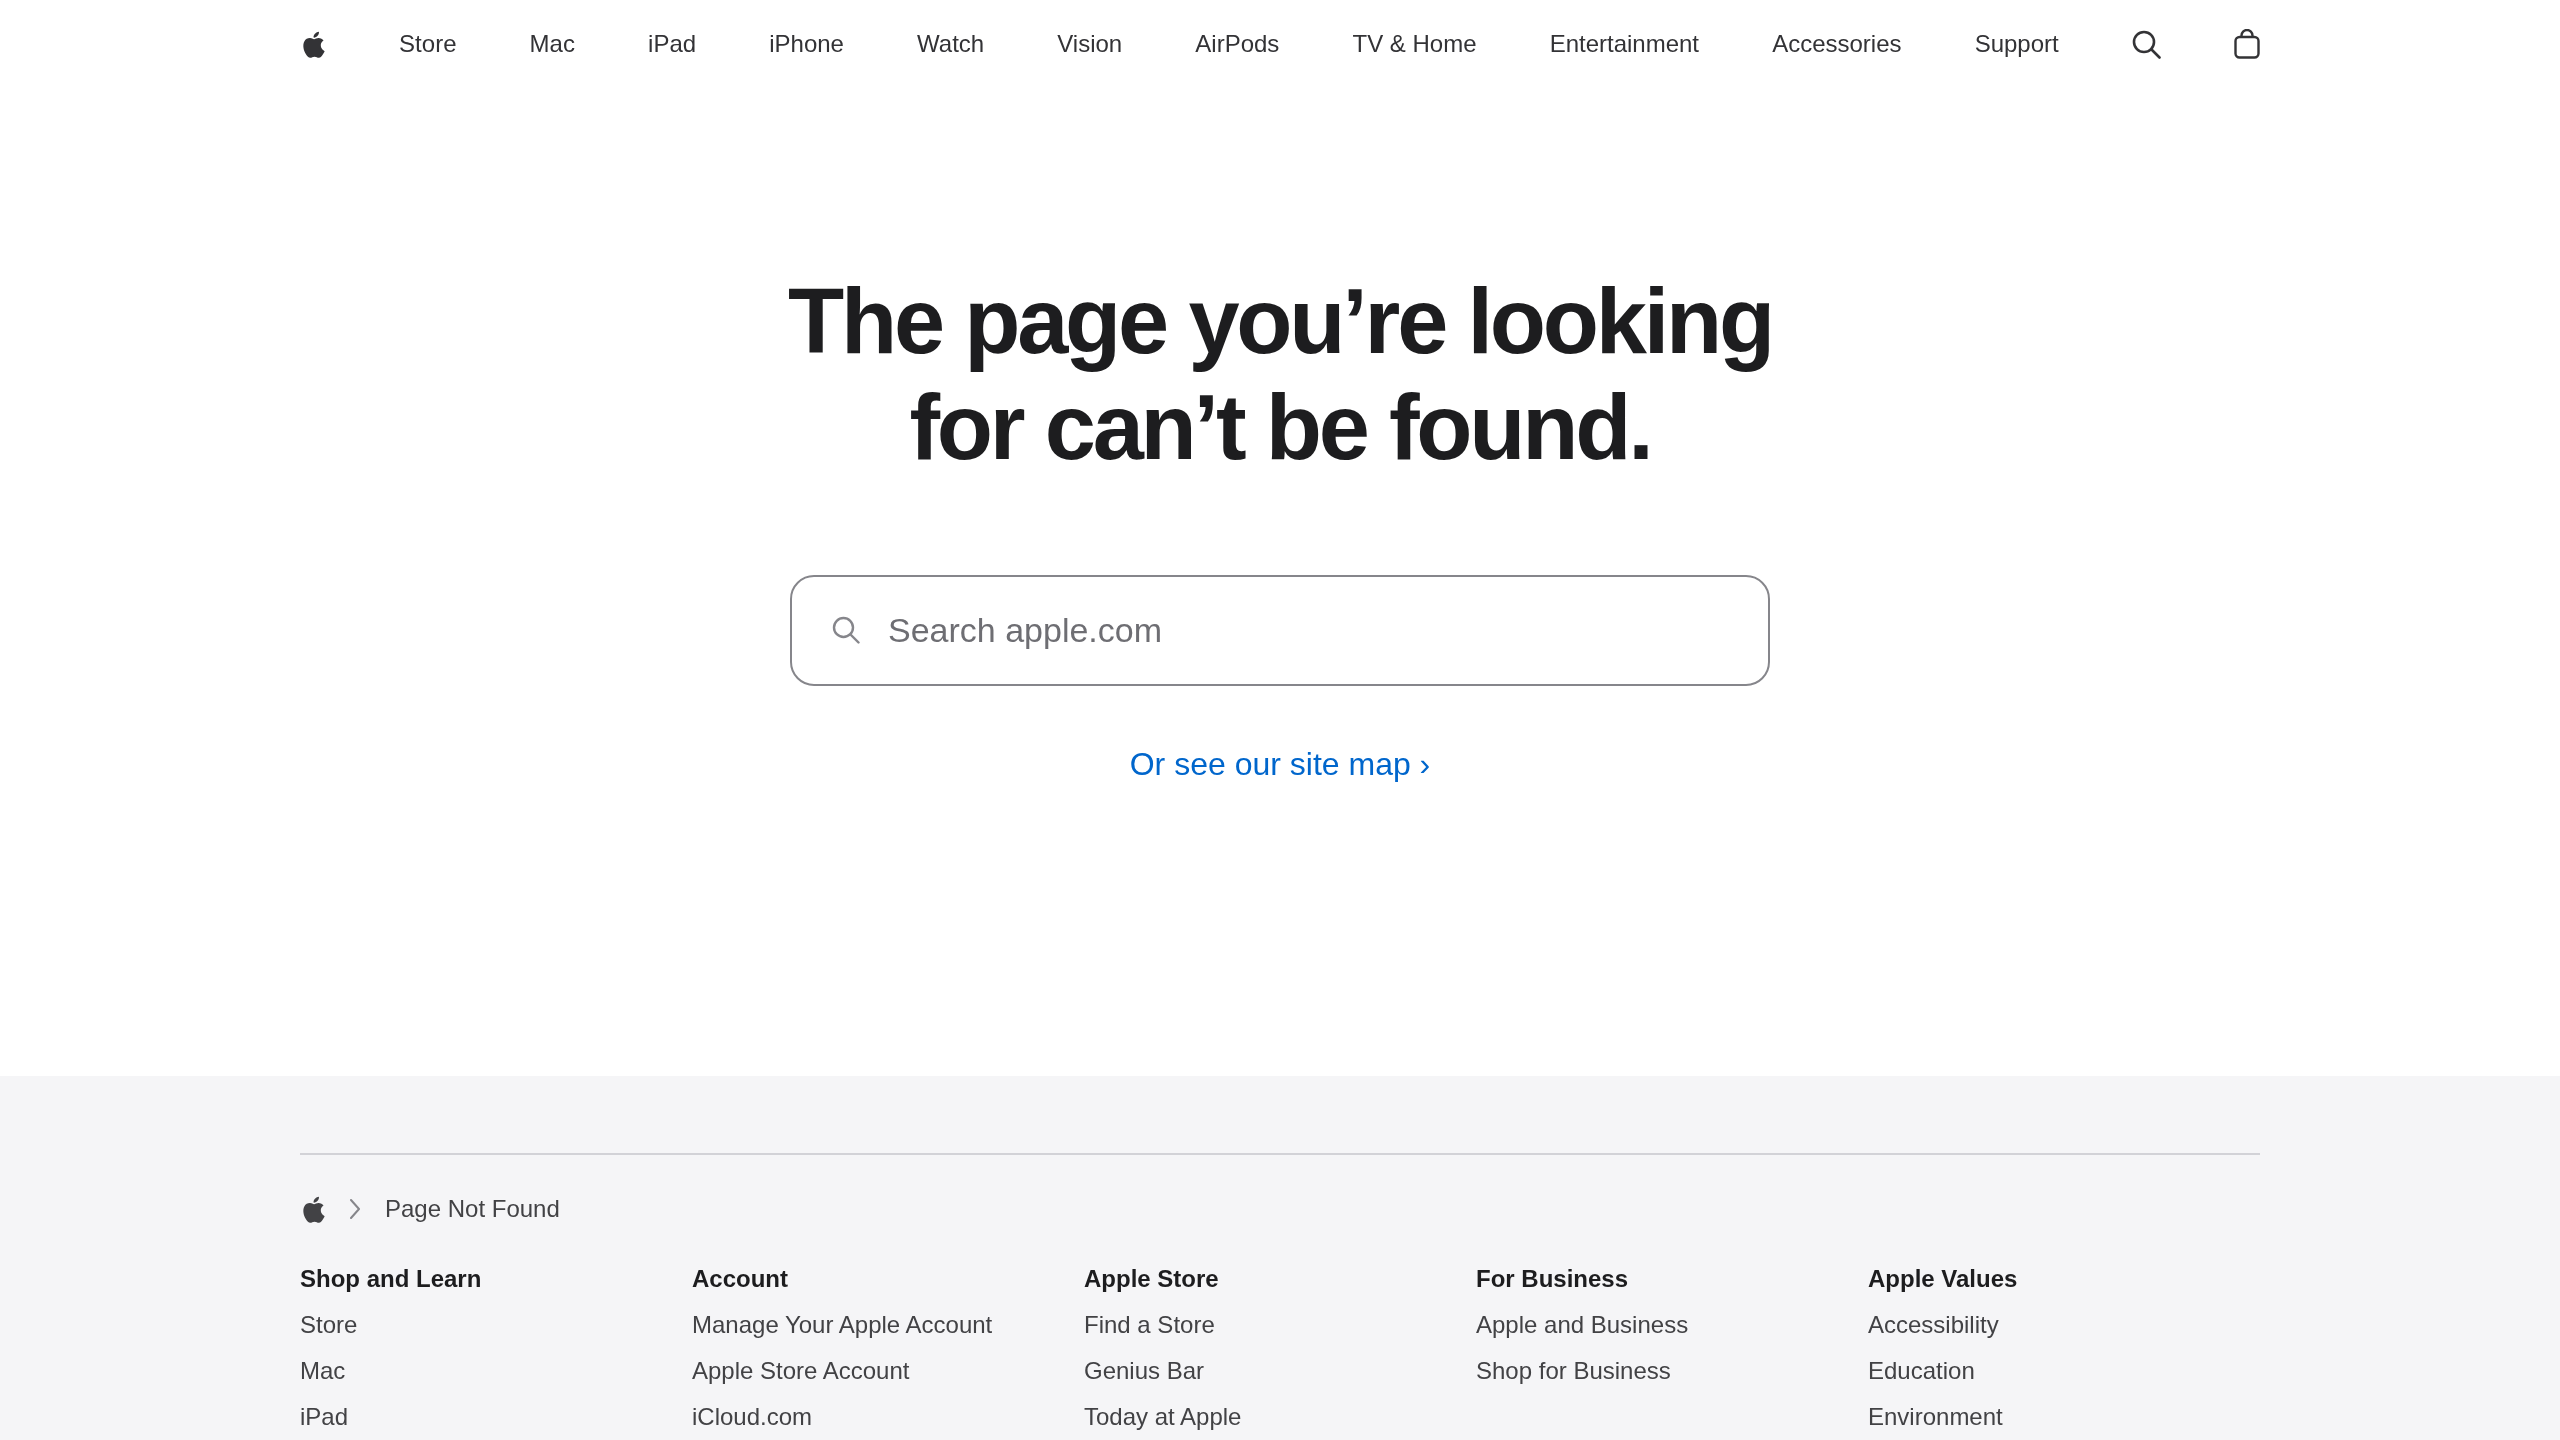 Image resolution: width=2560 pixels, height=1440 pixels. I want to click on footer-column-heading: Shop and Learn, so click(391, 1279).